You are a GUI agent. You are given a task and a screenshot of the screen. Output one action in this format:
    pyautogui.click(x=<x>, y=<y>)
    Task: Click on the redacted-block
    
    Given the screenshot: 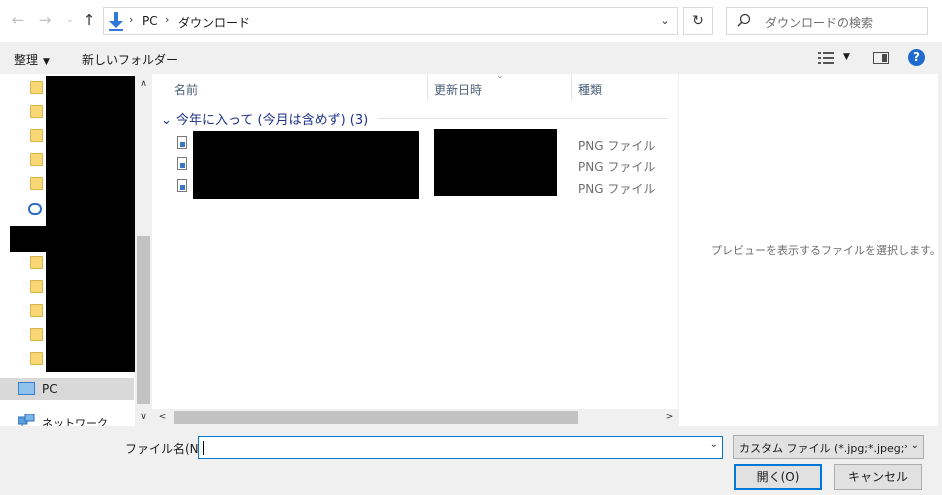 What is the action you would take?
    pyautogui.click(x=30, y=239)
    